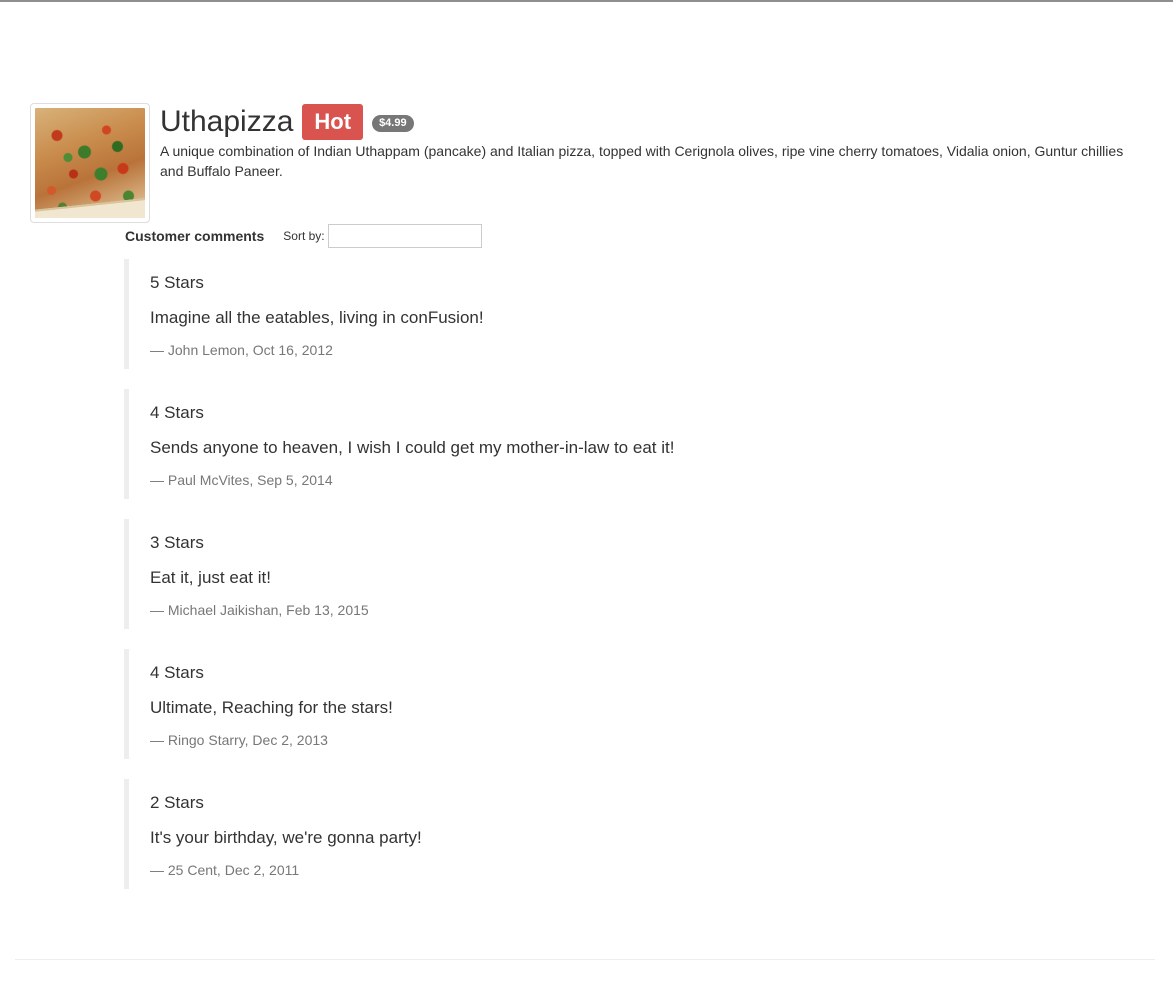 The height and width of the screenshot is (987, 1173). Describe the element at coordinates (585, 959) in the screenshot. I see `bottom-divider` at that location.